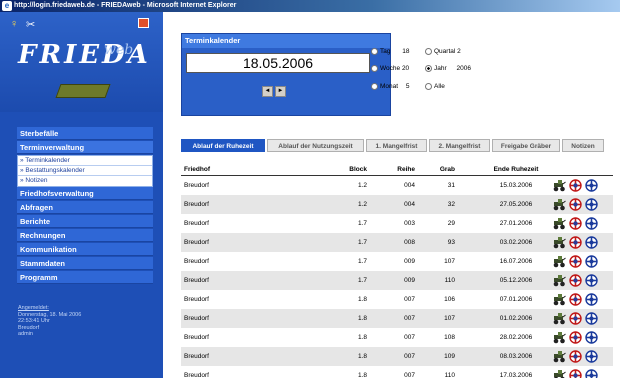  Describe the element at coordinates (409, 280) in the screenshot. I see `cell-reihe: 009` at that location.